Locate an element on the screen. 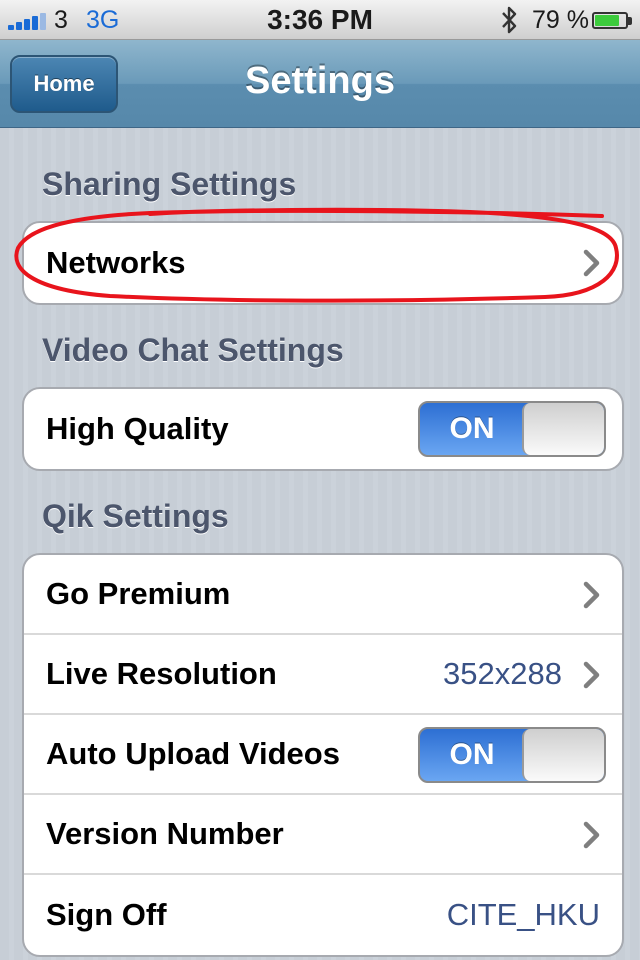 Image resolution: width=640 pixels, height=960 pixels. sharing-settings-group: Networks is located at coordinates (323, 263).